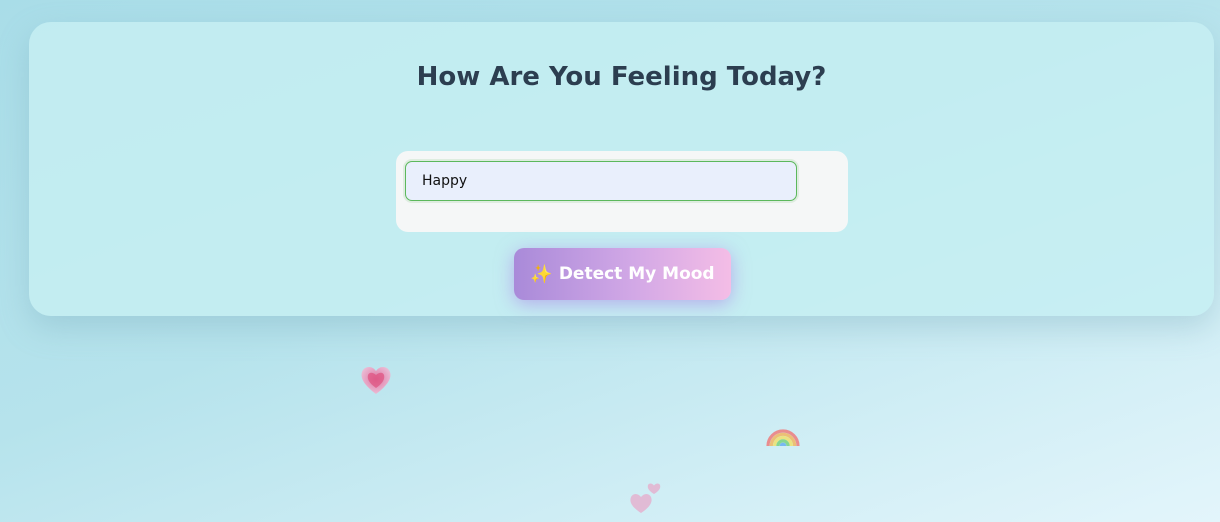 Image resolution: width=1220 pixels, height=522 pixels. I want to click on glowing-heart-icon, so click(376, 380).